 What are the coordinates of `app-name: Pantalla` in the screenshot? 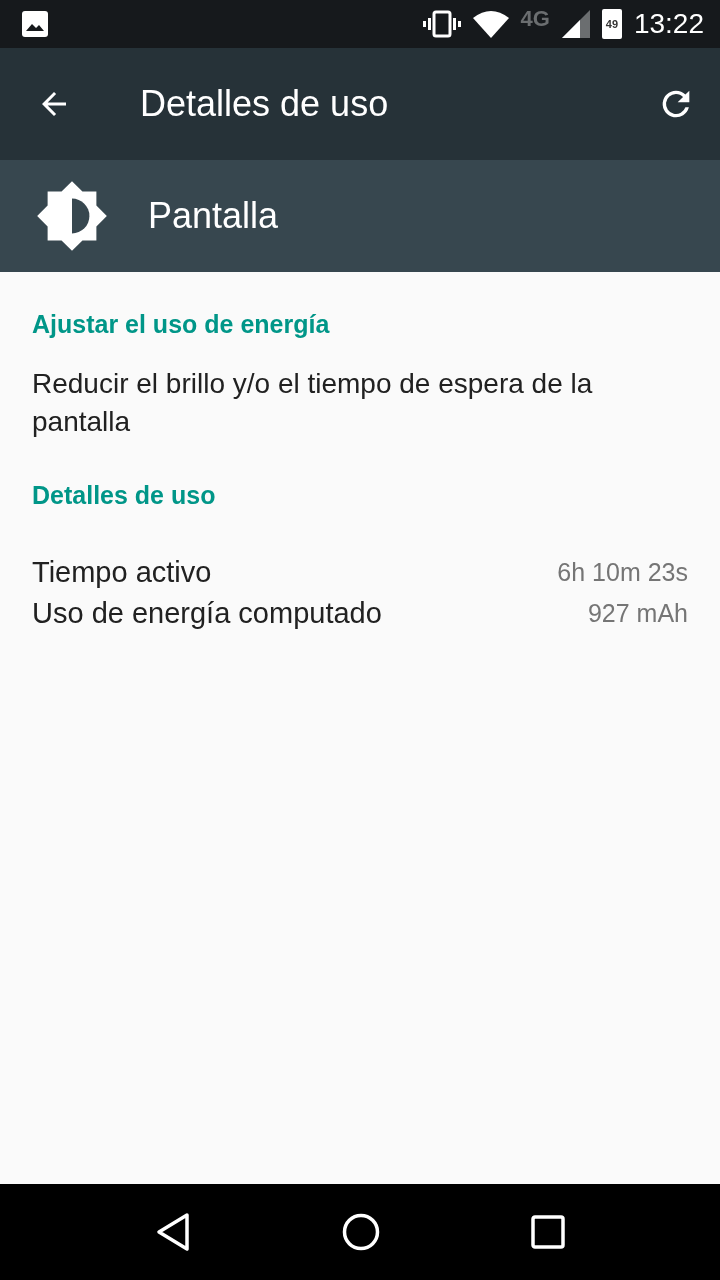 It's located at (213, 216).